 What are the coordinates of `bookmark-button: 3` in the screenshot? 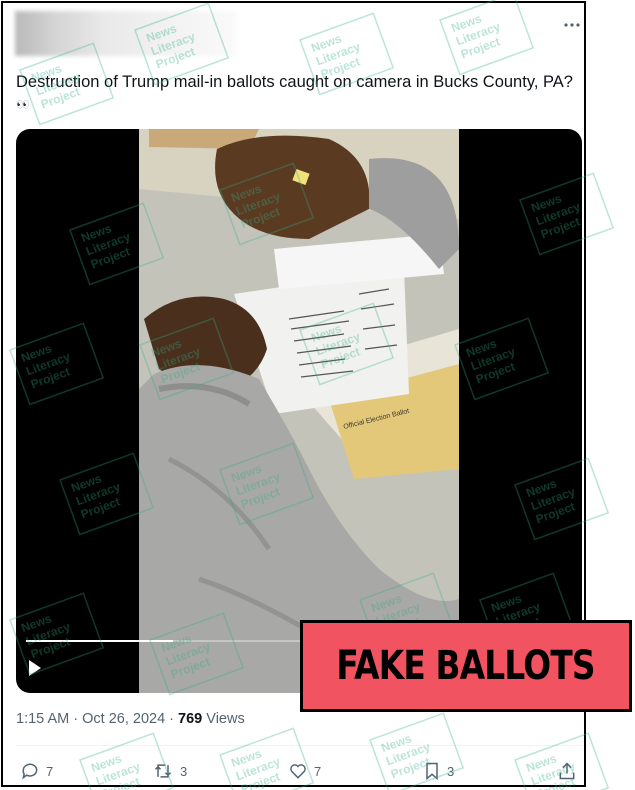 It's located at (438, 771).